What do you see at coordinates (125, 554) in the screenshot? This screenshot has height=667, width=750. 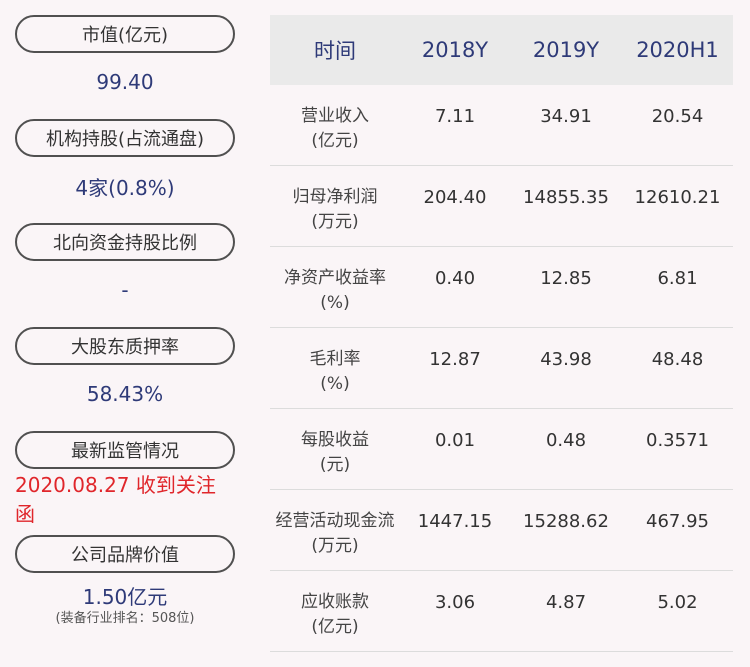 I see `brand-value-label: 公司品牌价值` at bounding box center [125, 554].